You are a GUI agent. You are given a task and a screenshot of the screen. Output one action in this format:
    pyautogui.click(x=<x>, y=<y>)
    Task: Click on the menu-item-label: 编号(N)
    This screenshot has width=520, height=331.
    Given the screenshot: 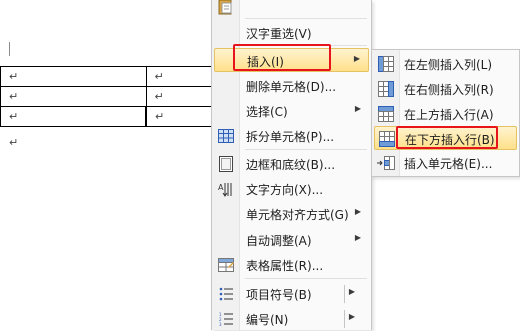 What is the action you would take?
    pyautogui.click(x=267, y=320)
    